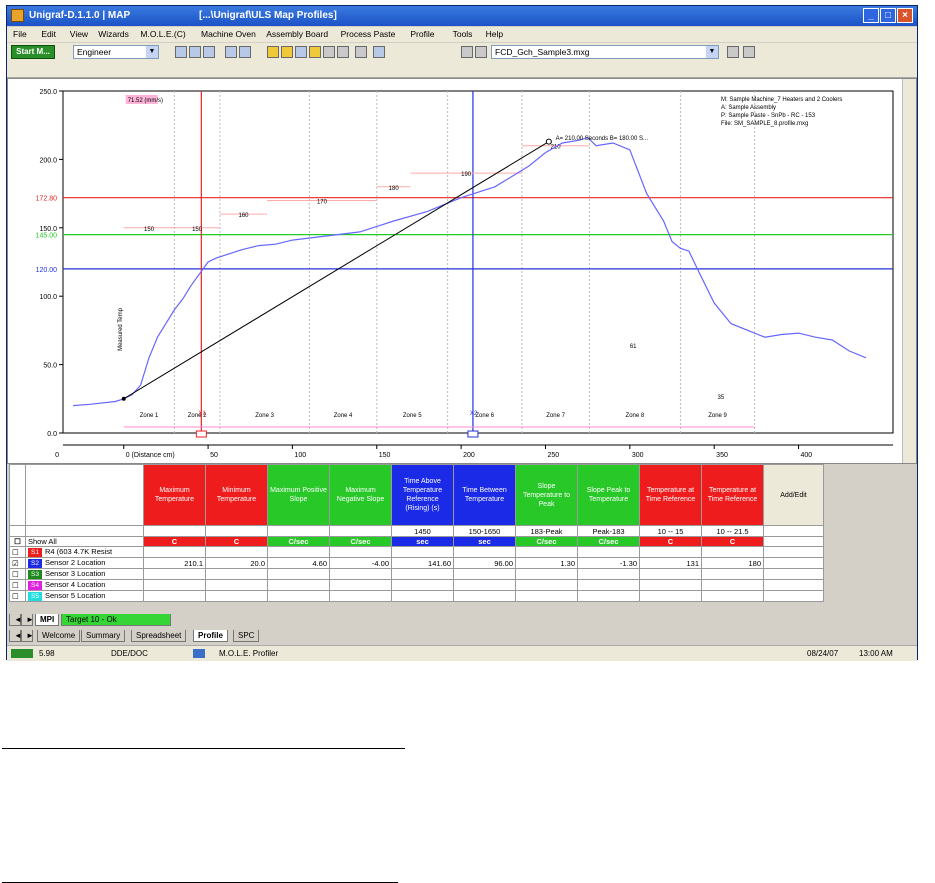 The image size is (935, 883). What do you see at coordinates (748, 108) in the screenshot?
I see `profile-info-line: A: Sample Assembly` at bounding box center [748, 108].